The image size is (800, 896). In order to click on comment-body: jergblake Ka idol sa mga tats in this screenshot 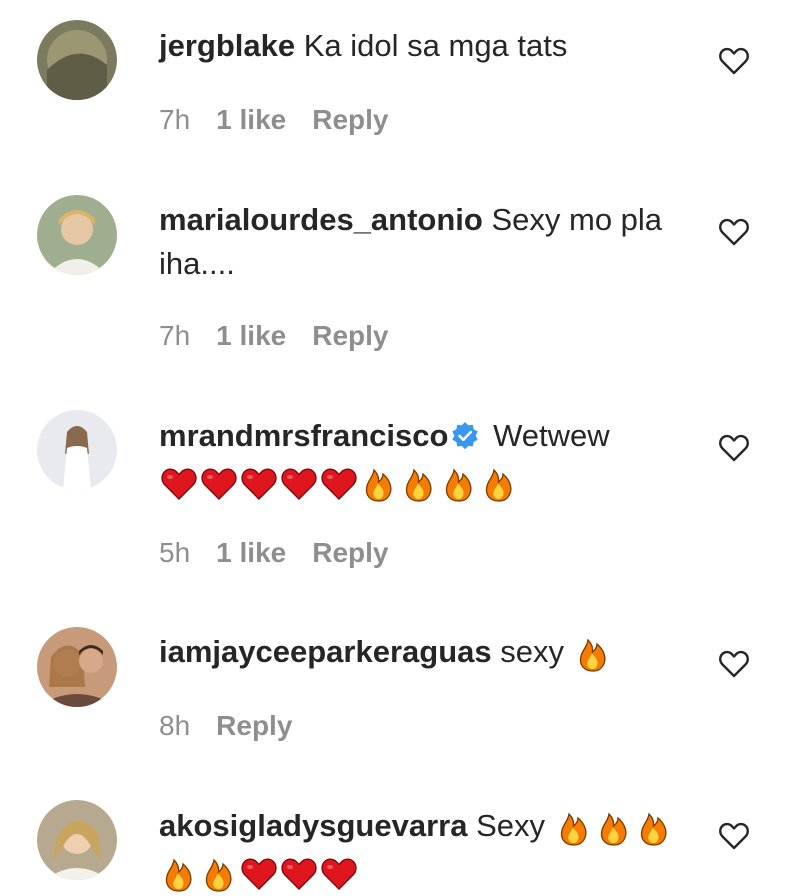, I will do `click(419, 46)`.